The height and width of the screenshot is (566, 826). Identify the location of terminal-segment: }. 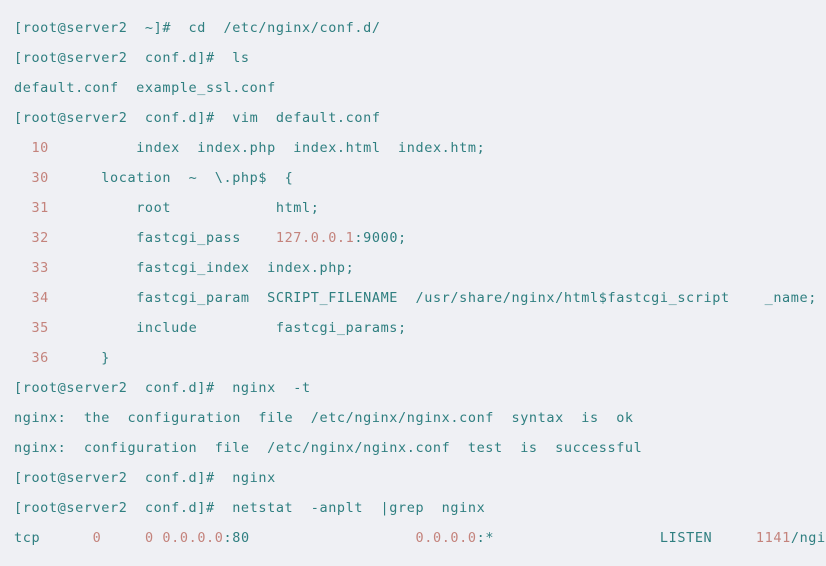
(79, 358).